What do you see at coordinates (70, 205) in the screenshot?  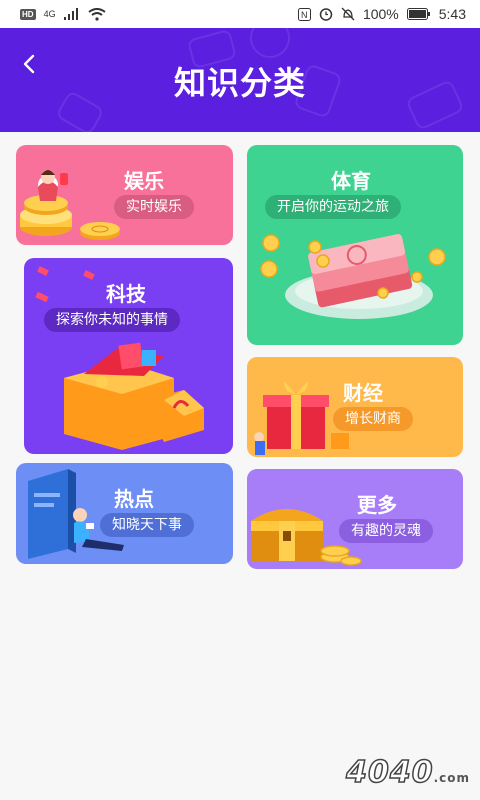 I see `gold-coins-illustration` at bounding box center [70, 205].